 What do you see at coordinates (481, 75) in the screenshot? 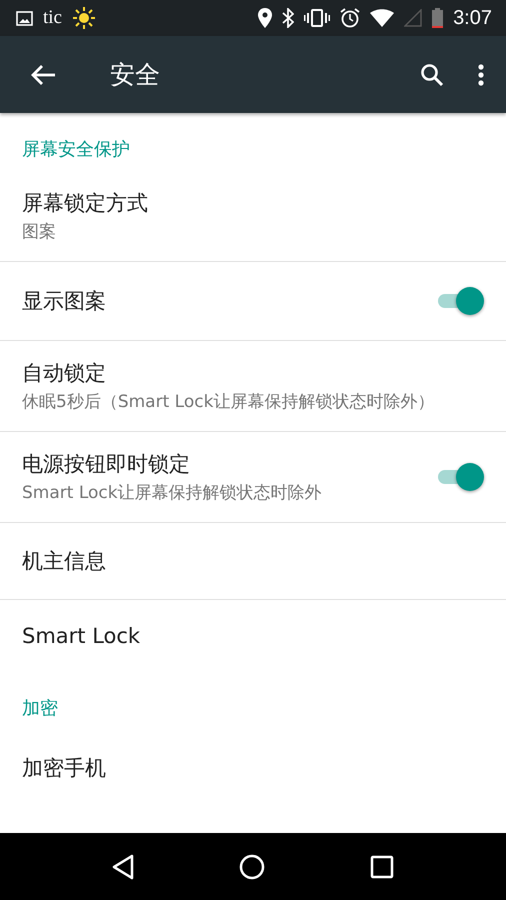
I see `more-vert-icon` at bounding box center [481, 75].